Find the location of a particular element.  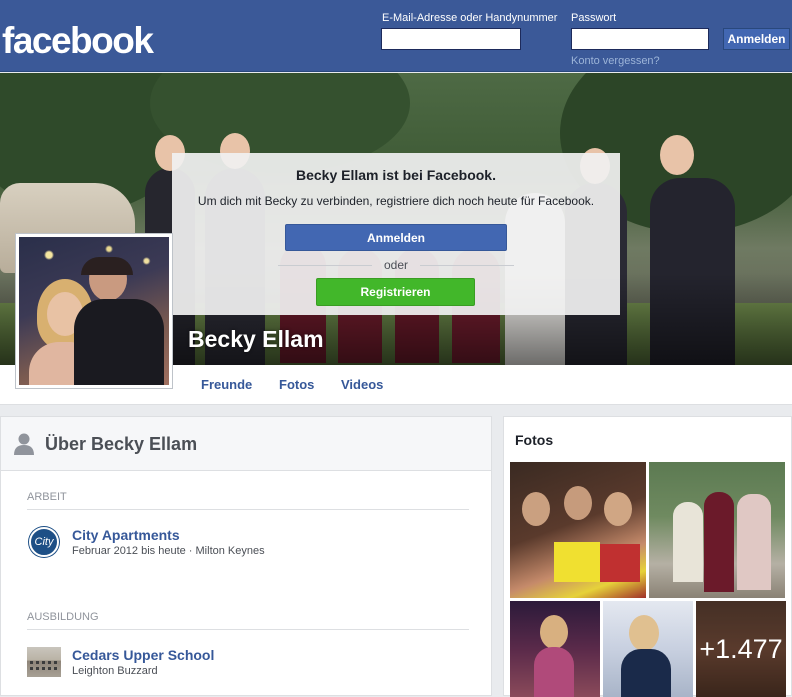

facebook-logo: facebook is located at coordinates (78, 41).